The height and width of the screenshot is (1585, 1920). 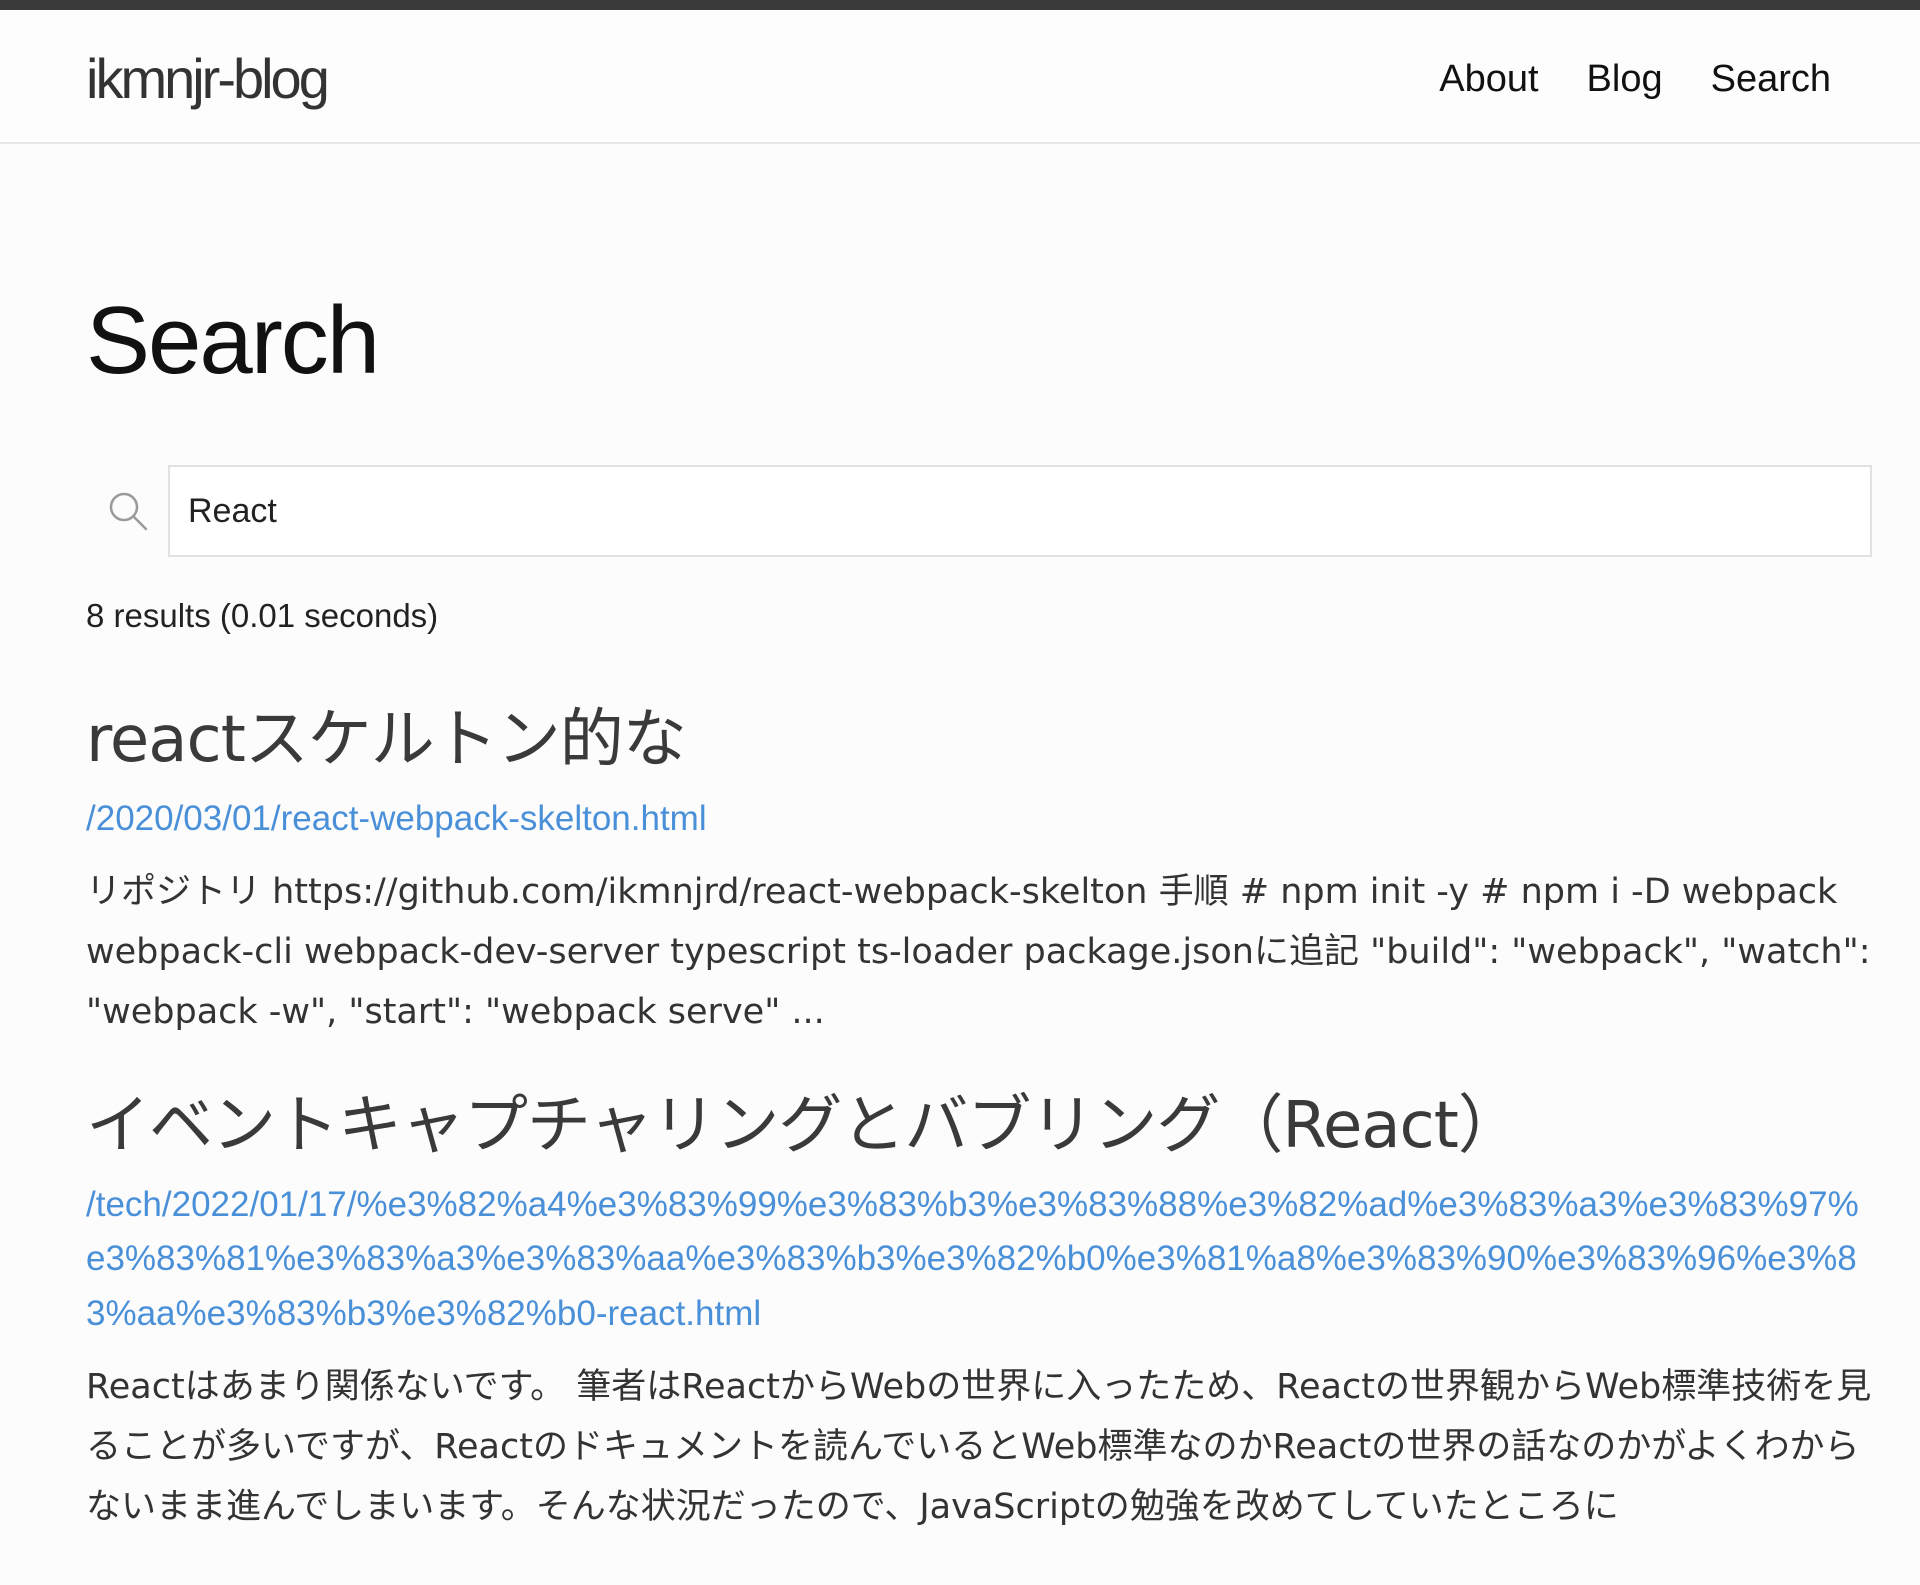 What do you see at coordinates (804, 1126) in the screenshot?
I see `result-title: イベントキャプチャリングとバブリング（React）` at bounding box center [804, 1126].